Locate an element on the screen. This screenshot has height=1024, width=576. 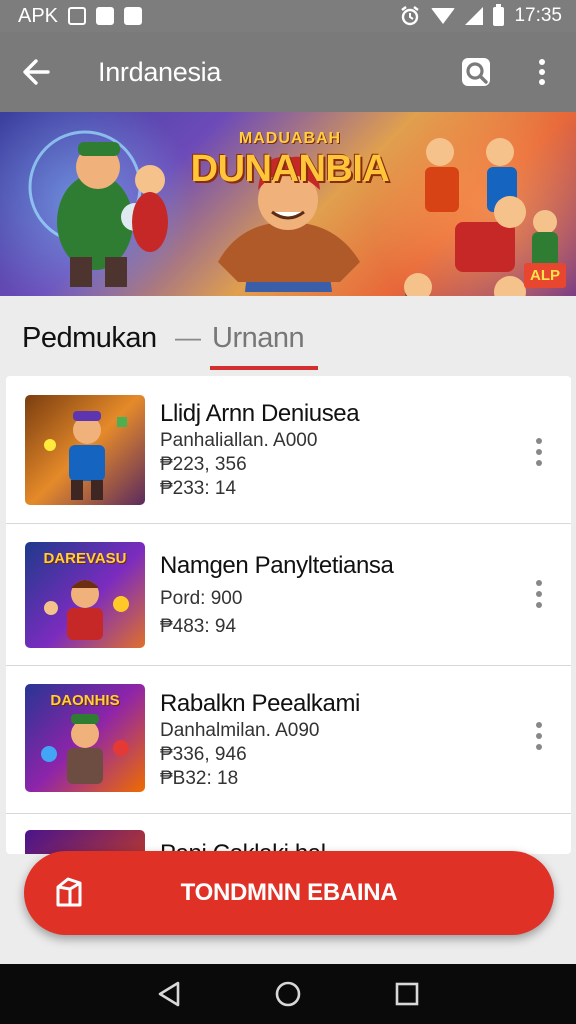
square-recents-icon is located at coordinates (406, 994).